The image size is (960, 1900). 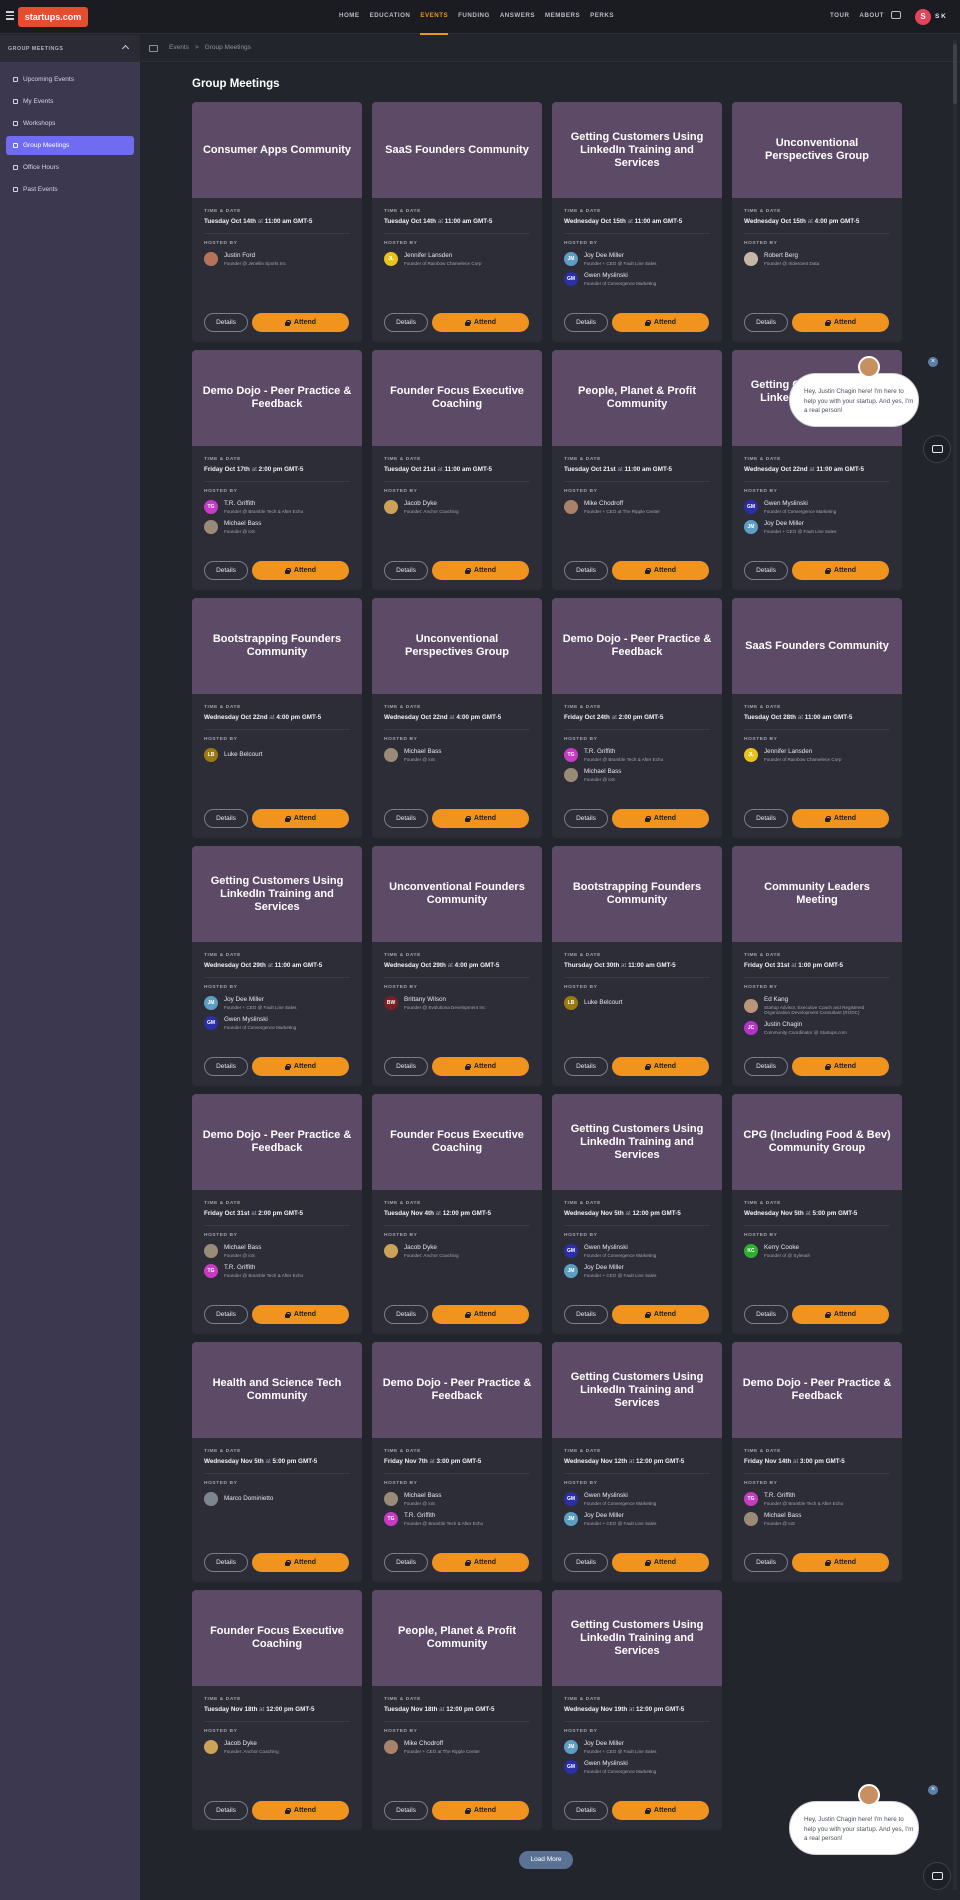 What do you see at coordinates (817, 894) in the screenshot?
I see `event-card-header: Community Leaders Meeting` at bounding box center [817, 894].